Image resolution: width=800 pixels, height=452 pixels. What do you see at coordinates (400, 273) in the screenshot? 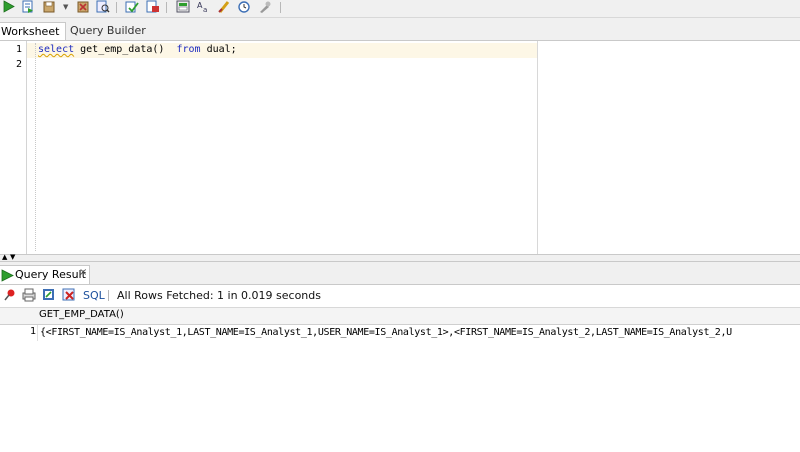
I see `result-tab-bar: Query Result ×` at bounding box center [400, 273].